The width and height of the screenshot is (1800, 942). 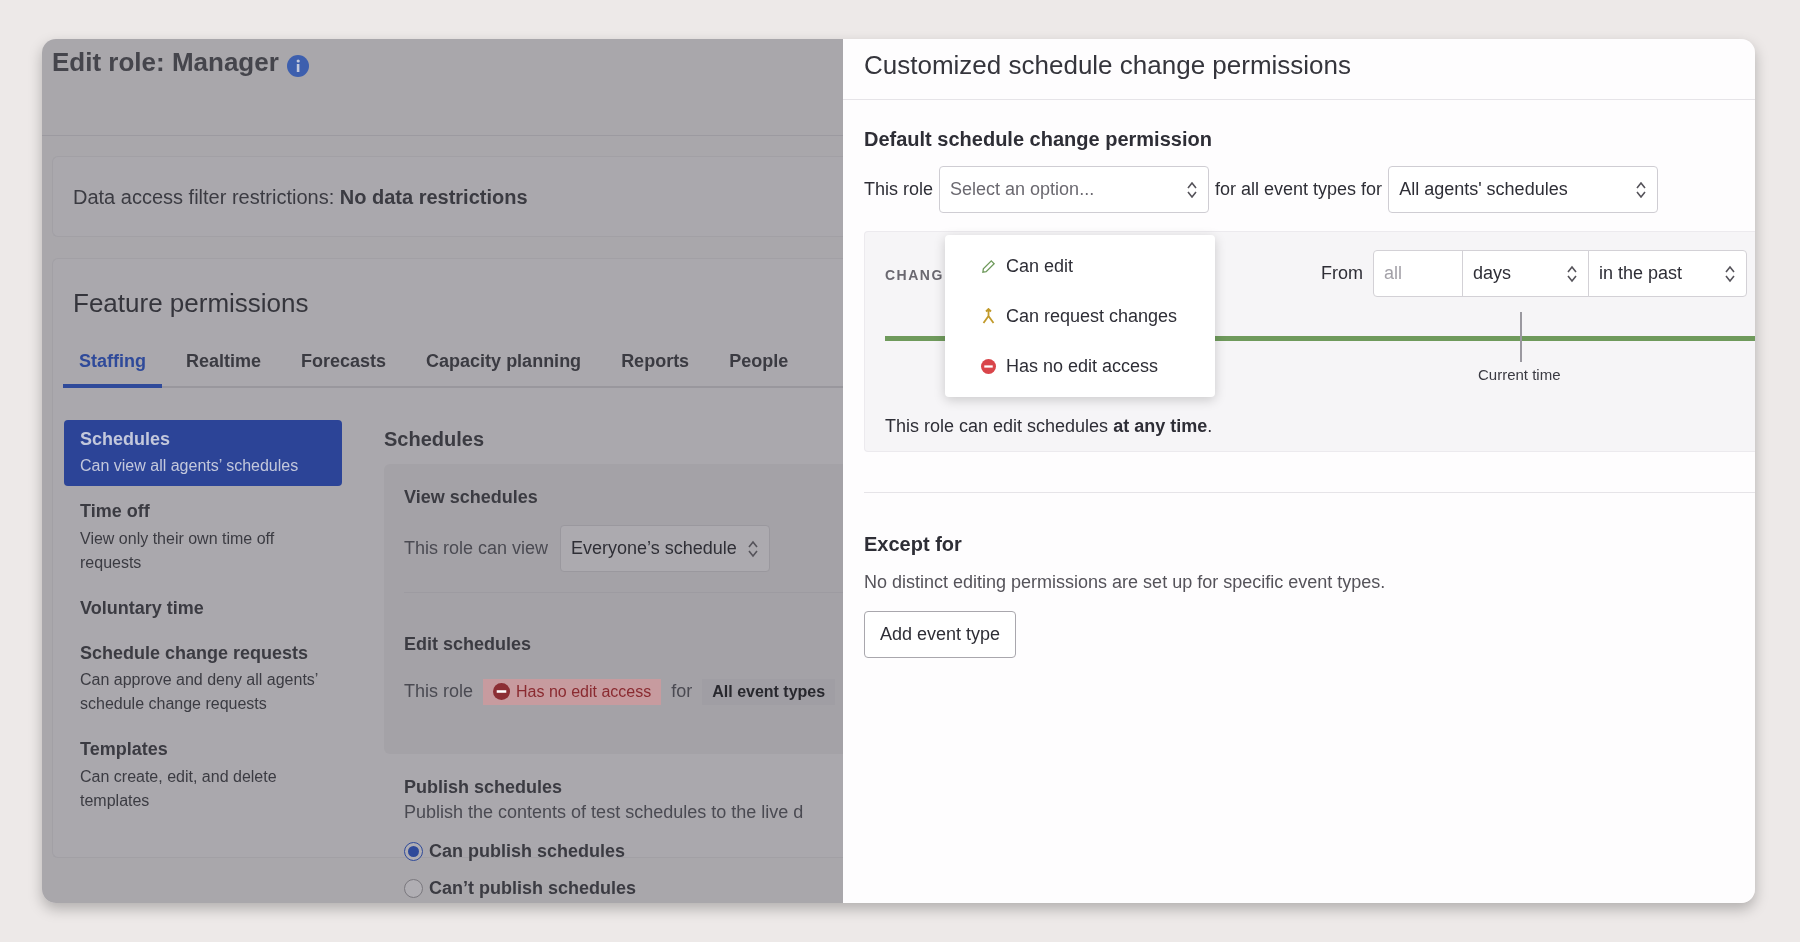 I want to click on sidebar-item-title: Time off, so click(x=115, y=512).